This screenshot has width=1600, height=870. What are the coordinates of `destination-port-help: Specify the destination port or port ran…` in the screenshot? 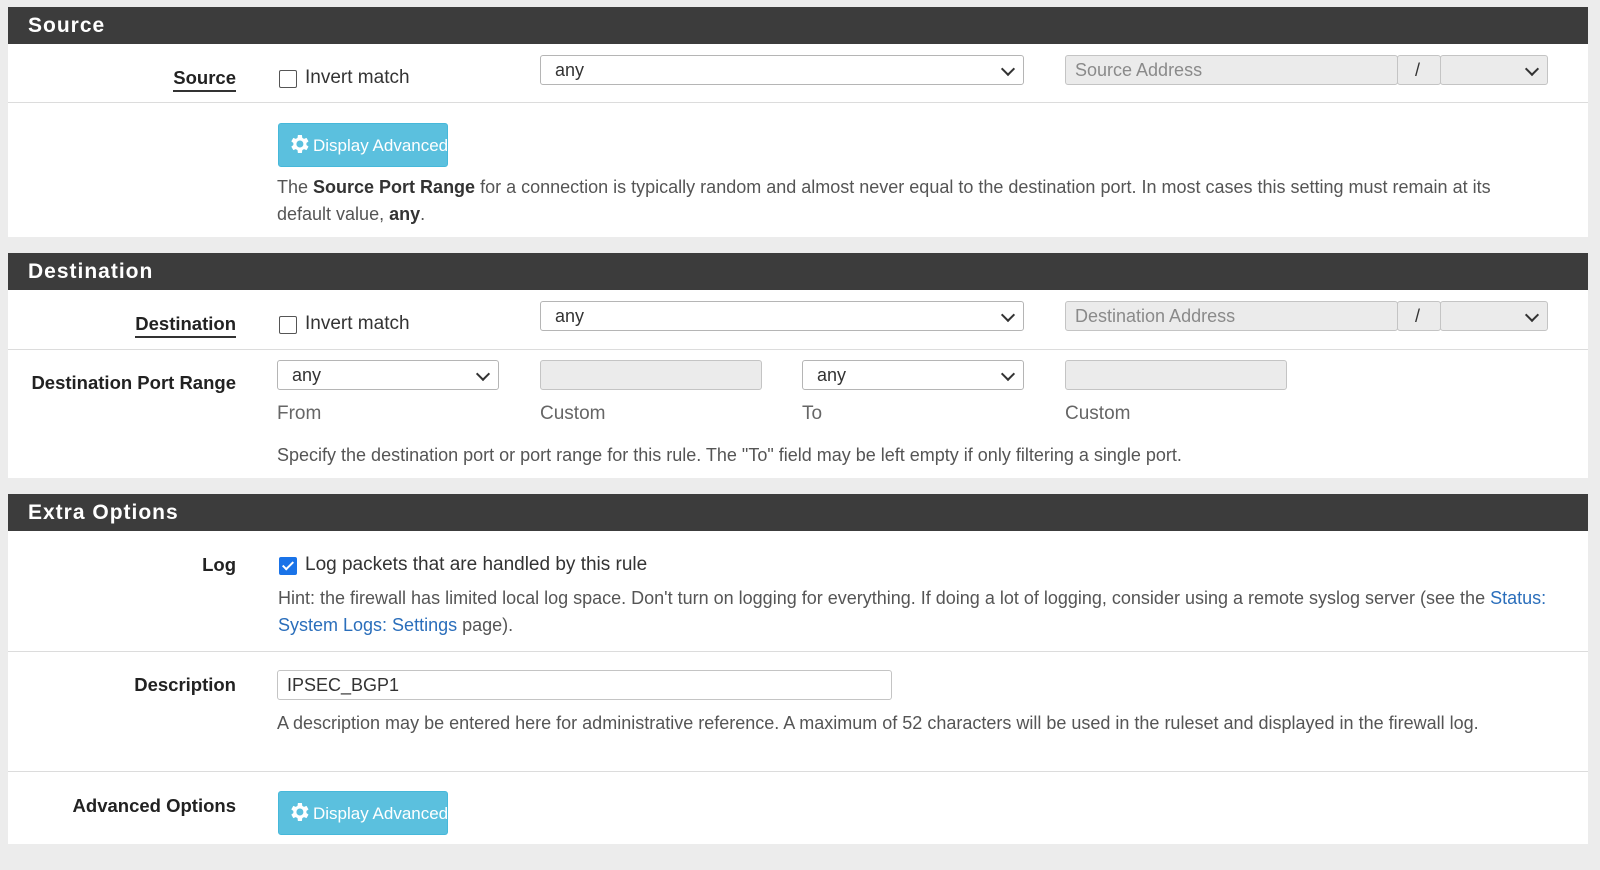 It's located at (729, 455).